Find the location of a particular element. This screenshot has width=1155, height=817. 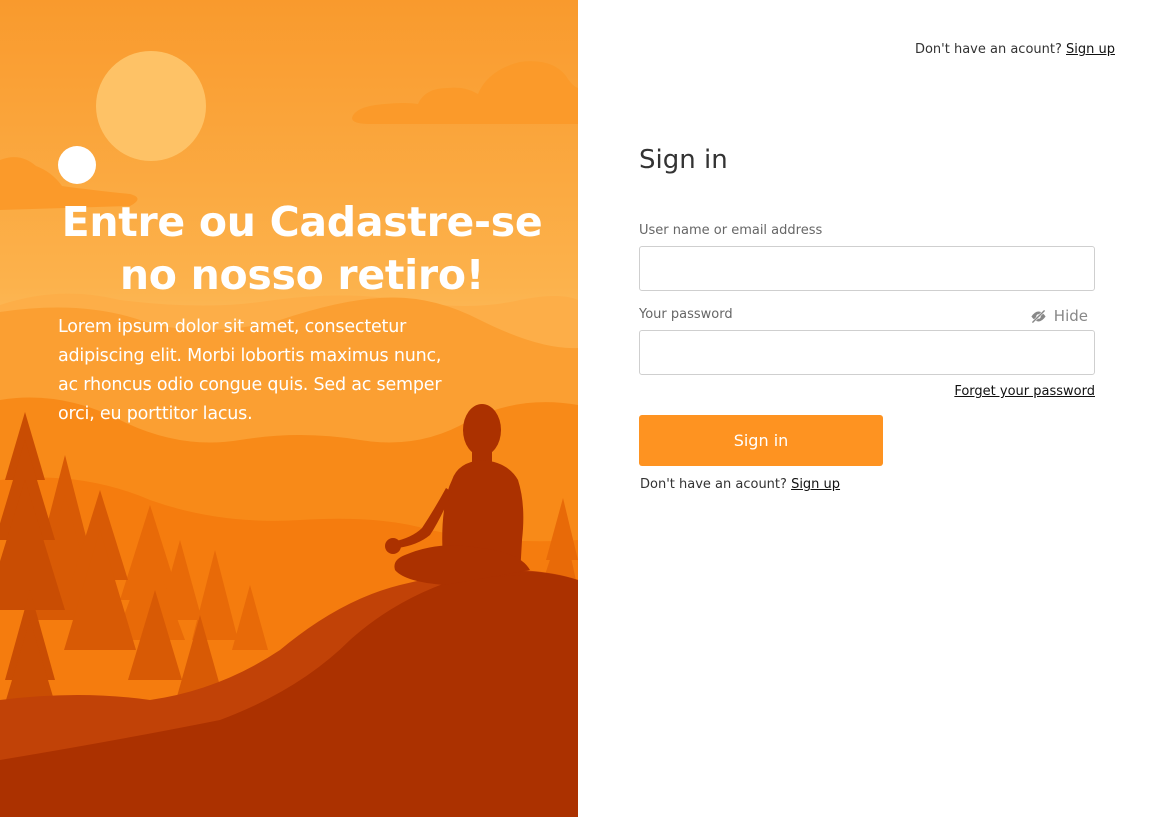

username-label: User name or email address is located at coordinates (731, 230).